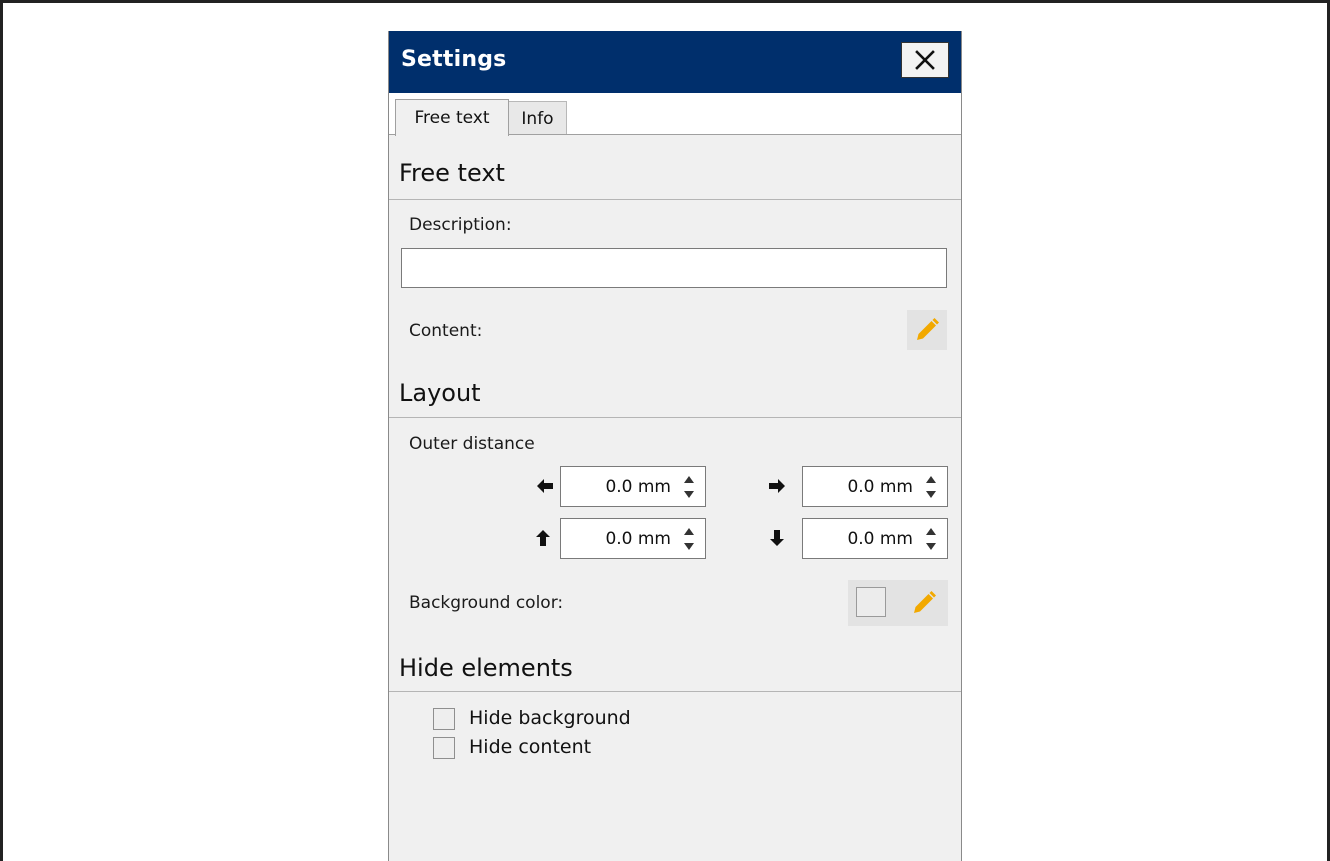  Describe the element at coordinates (880, 539) in the screenshot. I see `bottom-distance-value: 0.0 mm` at that location.